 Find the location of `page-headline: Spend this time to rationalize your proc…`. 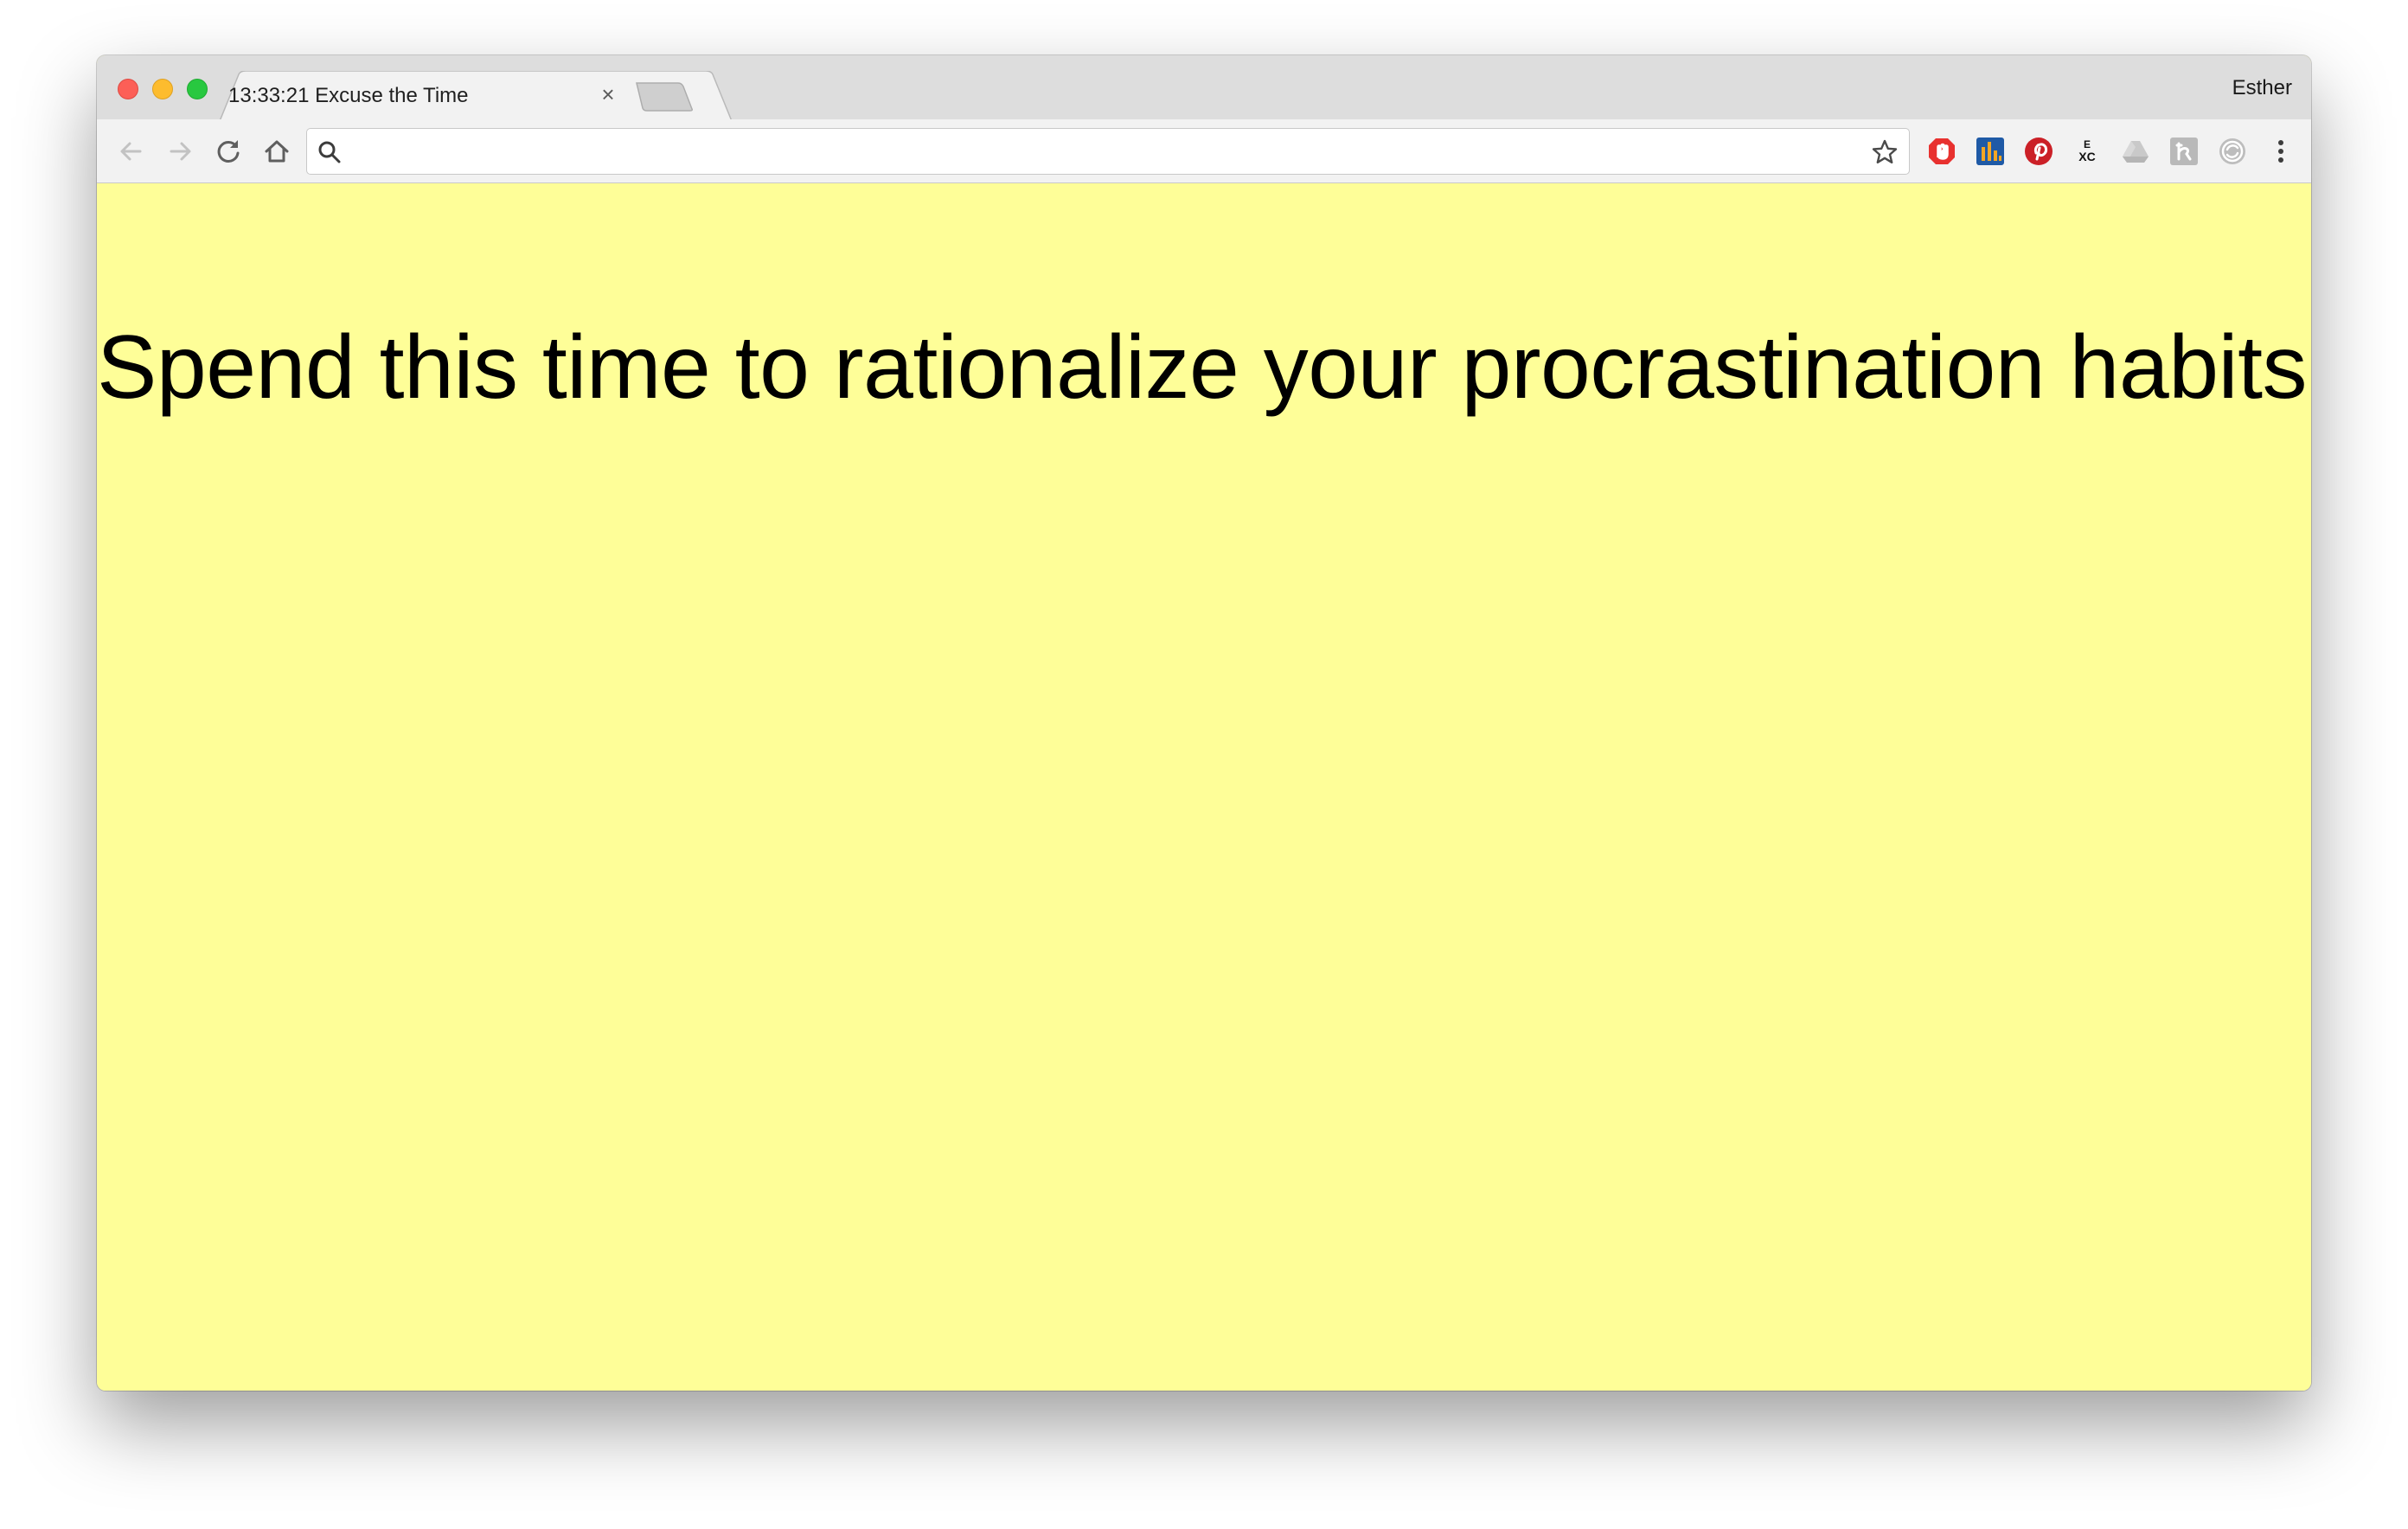

page-headline: Spend this time to rationalize your proc… is located at coordinates (1204, 368).